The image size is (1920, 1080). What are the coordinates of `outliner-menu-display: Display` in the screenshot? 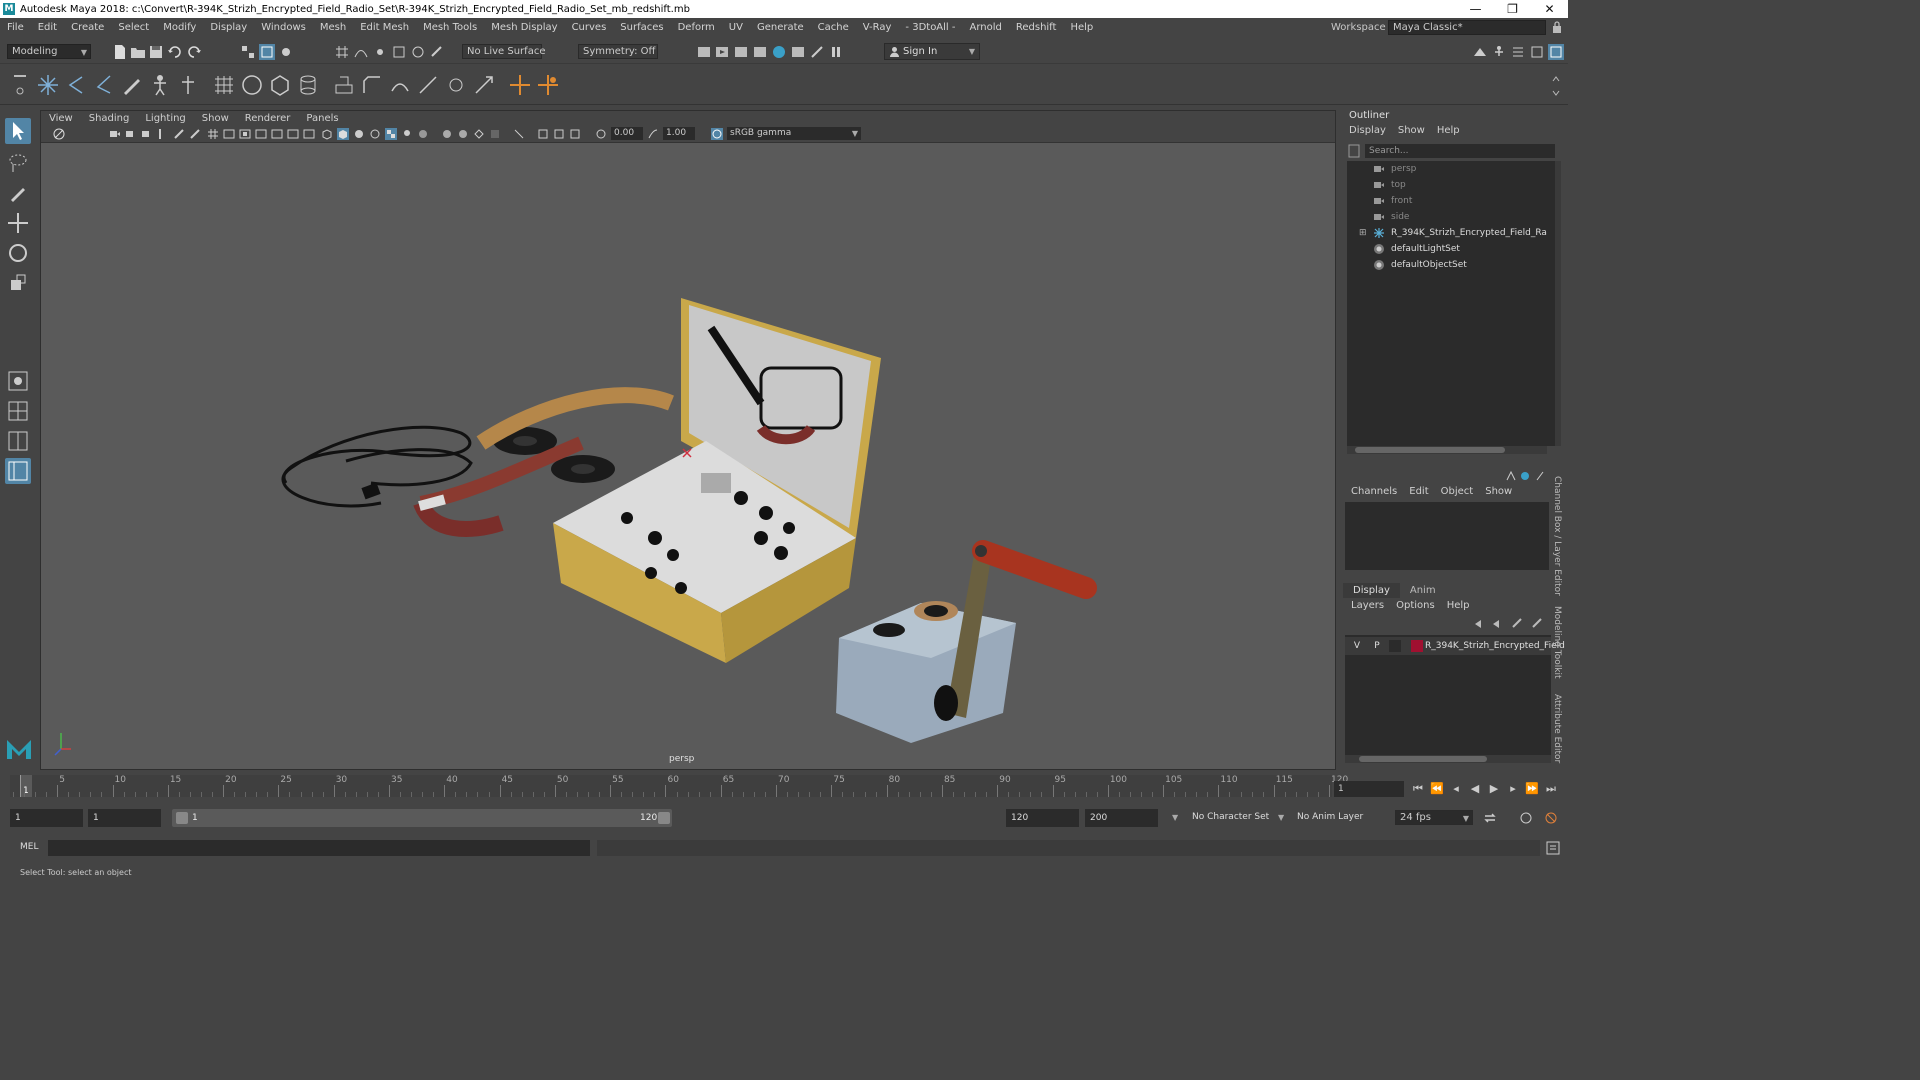 It's located at (1367, 132).